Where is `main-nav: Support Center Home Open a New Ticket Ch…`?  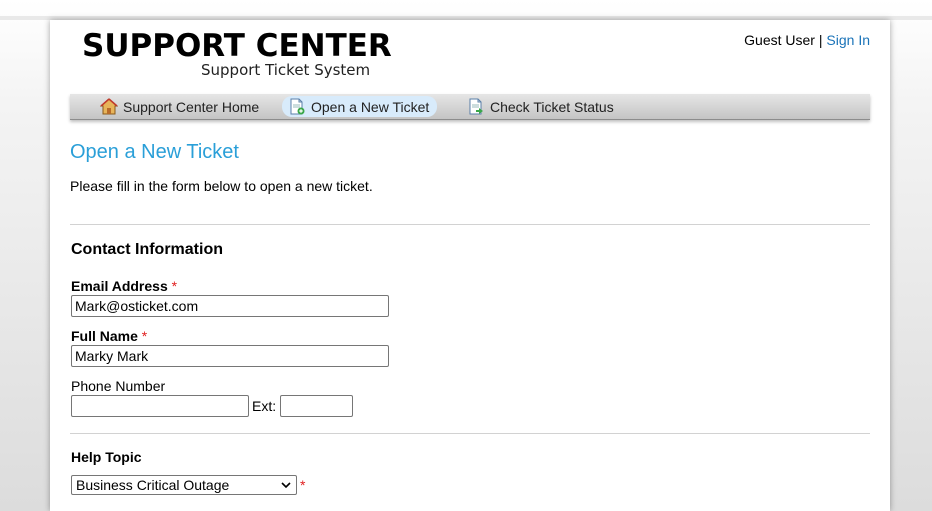
main-nav: Support Center Home Open a New Ticket Ch… is located at coordinates (470, 107).